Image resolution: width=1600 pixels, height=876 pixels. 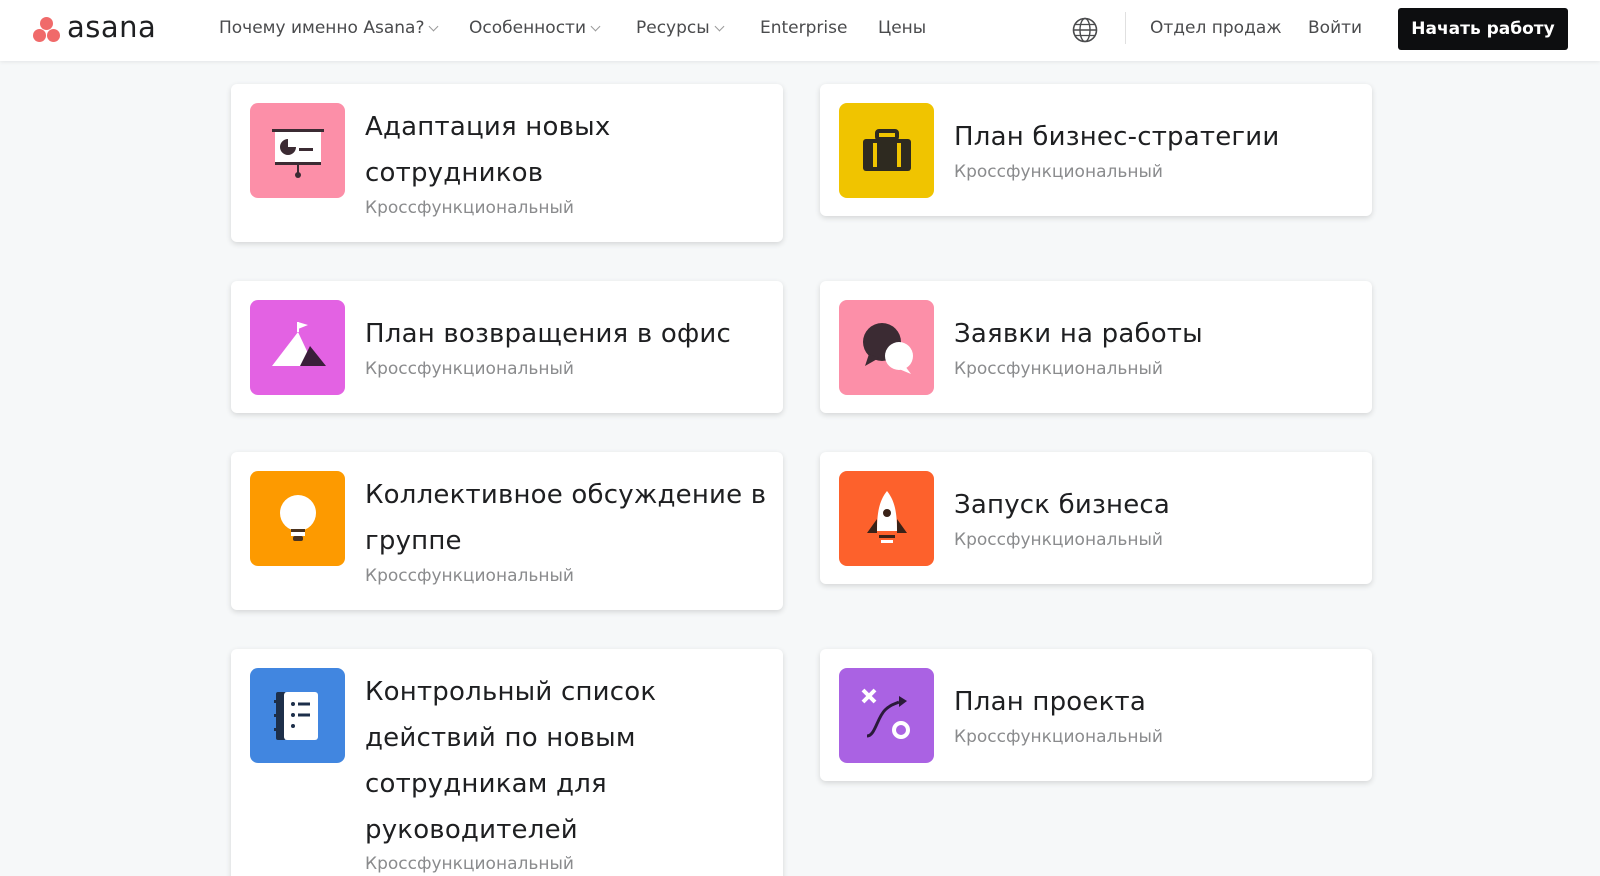 What do you see at coordinates (527, 28) in the screenshot?
I see `nav-label: Особенности` at bounding box center [527, 28].